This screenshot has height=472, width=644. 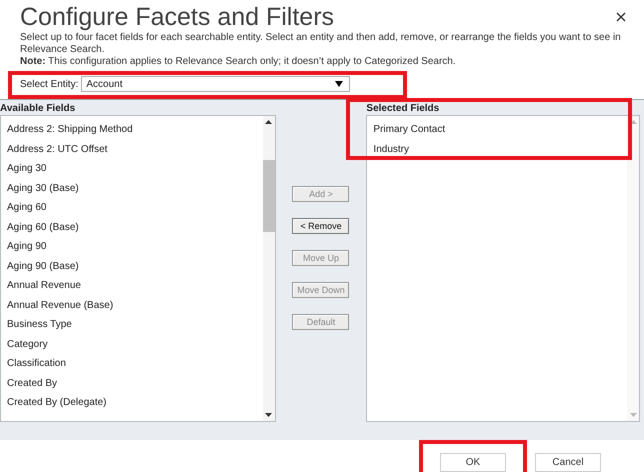 I want to click on dialog-button: OK, so click(x=473, y=462).